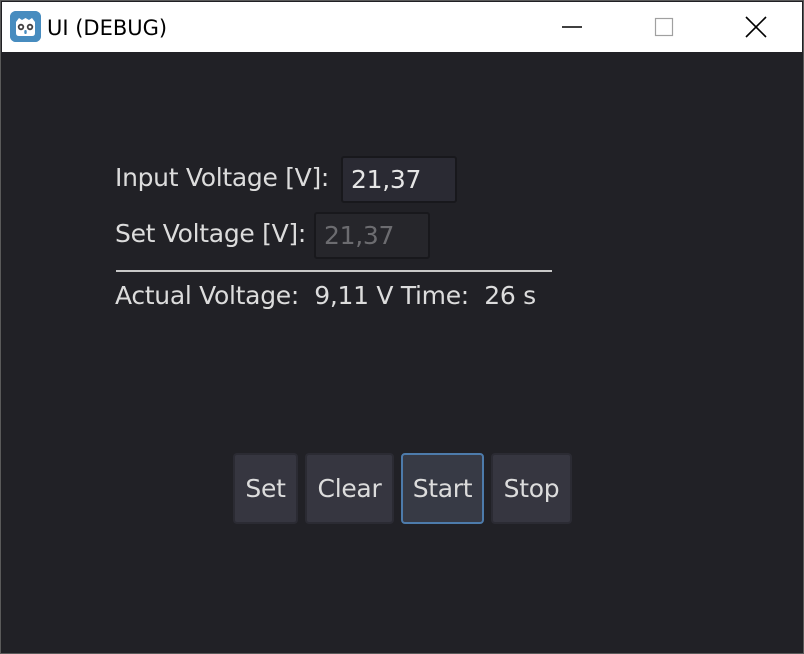 The image size is (804, 654). Describe the element at coordinates (25, 26) in the screenshot. I see `godot-icon` at that location.